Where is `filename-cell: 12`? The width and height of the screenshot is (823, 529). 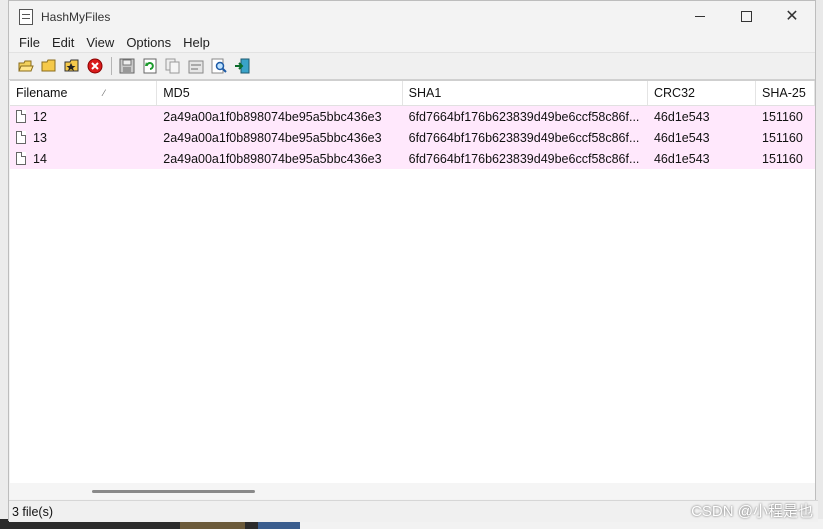 filename-cell: 12 is located at coordinates (83, 116).